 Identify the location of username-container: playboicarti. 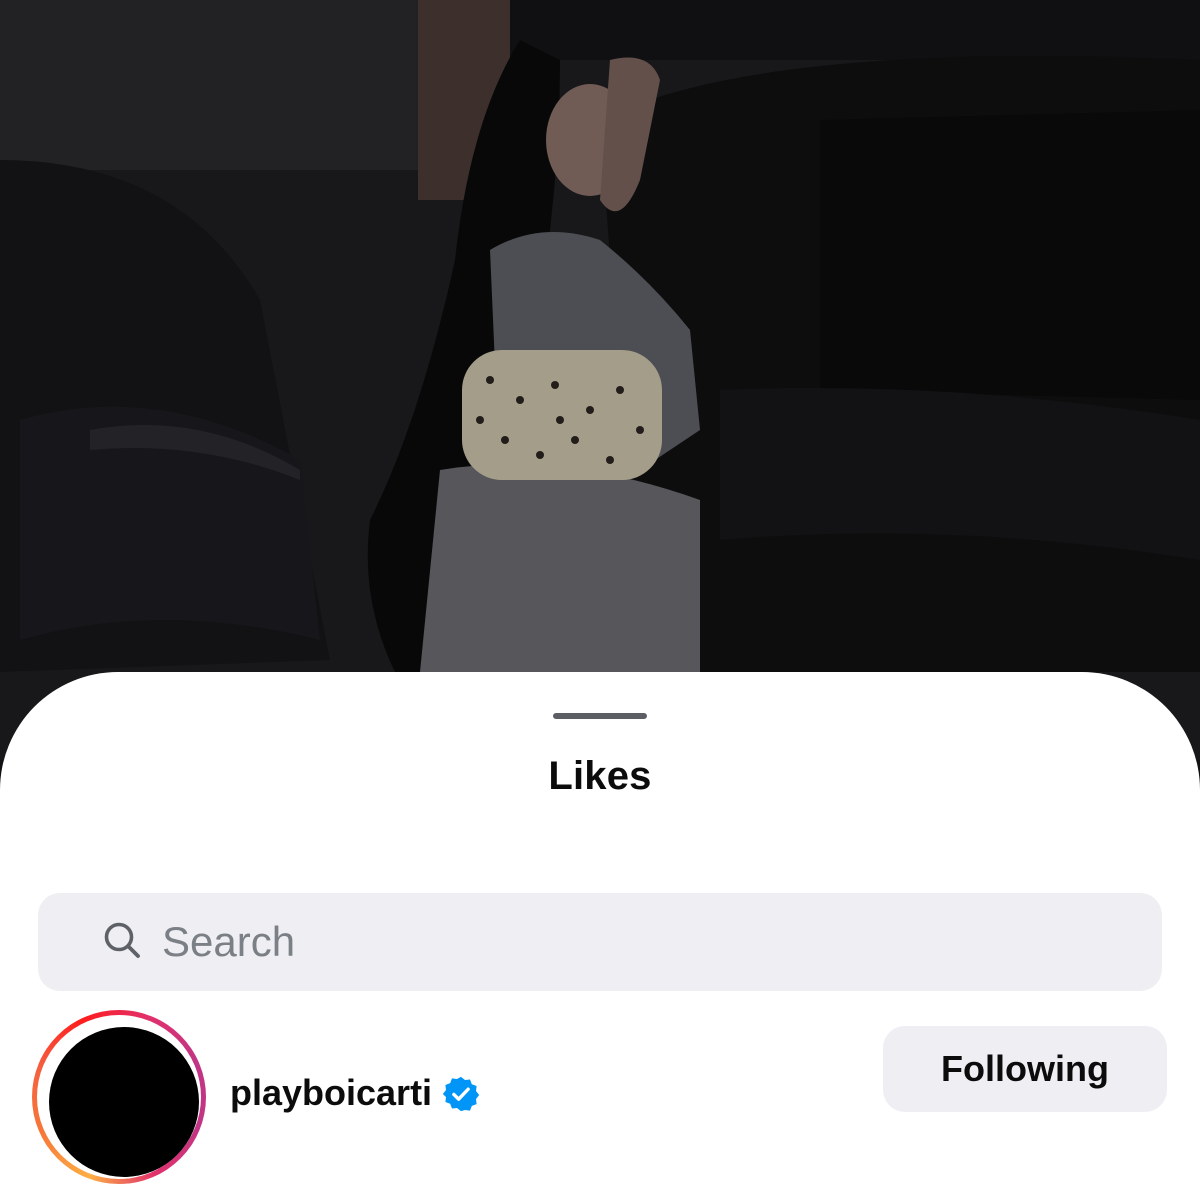
(355, 1093).